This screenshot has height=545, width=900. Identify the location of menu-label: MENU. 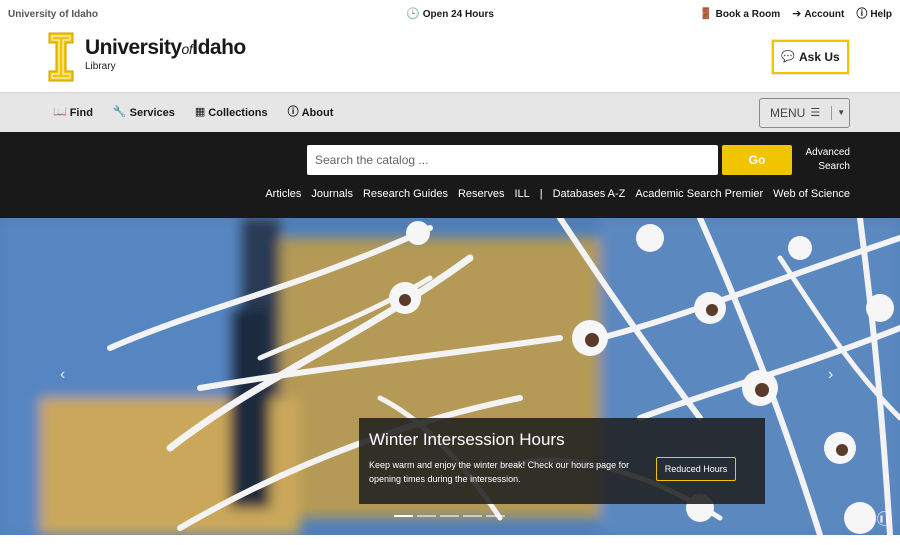
(788, 113).